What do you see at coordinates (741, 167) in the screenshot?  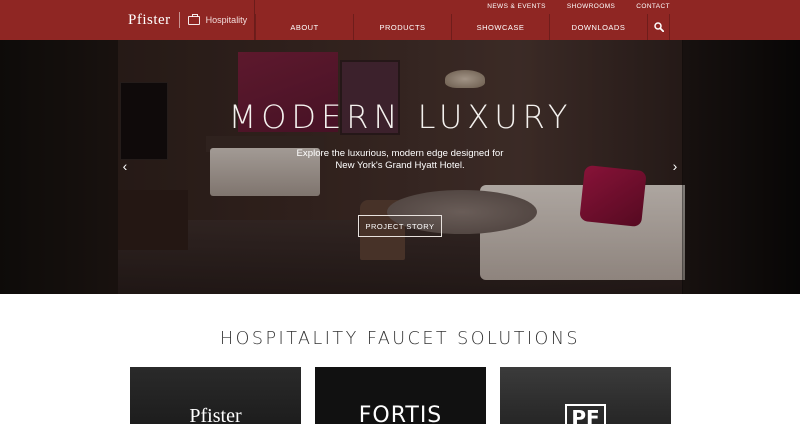 I see `hero-side-shade-right` at bounding box center [741, 167].